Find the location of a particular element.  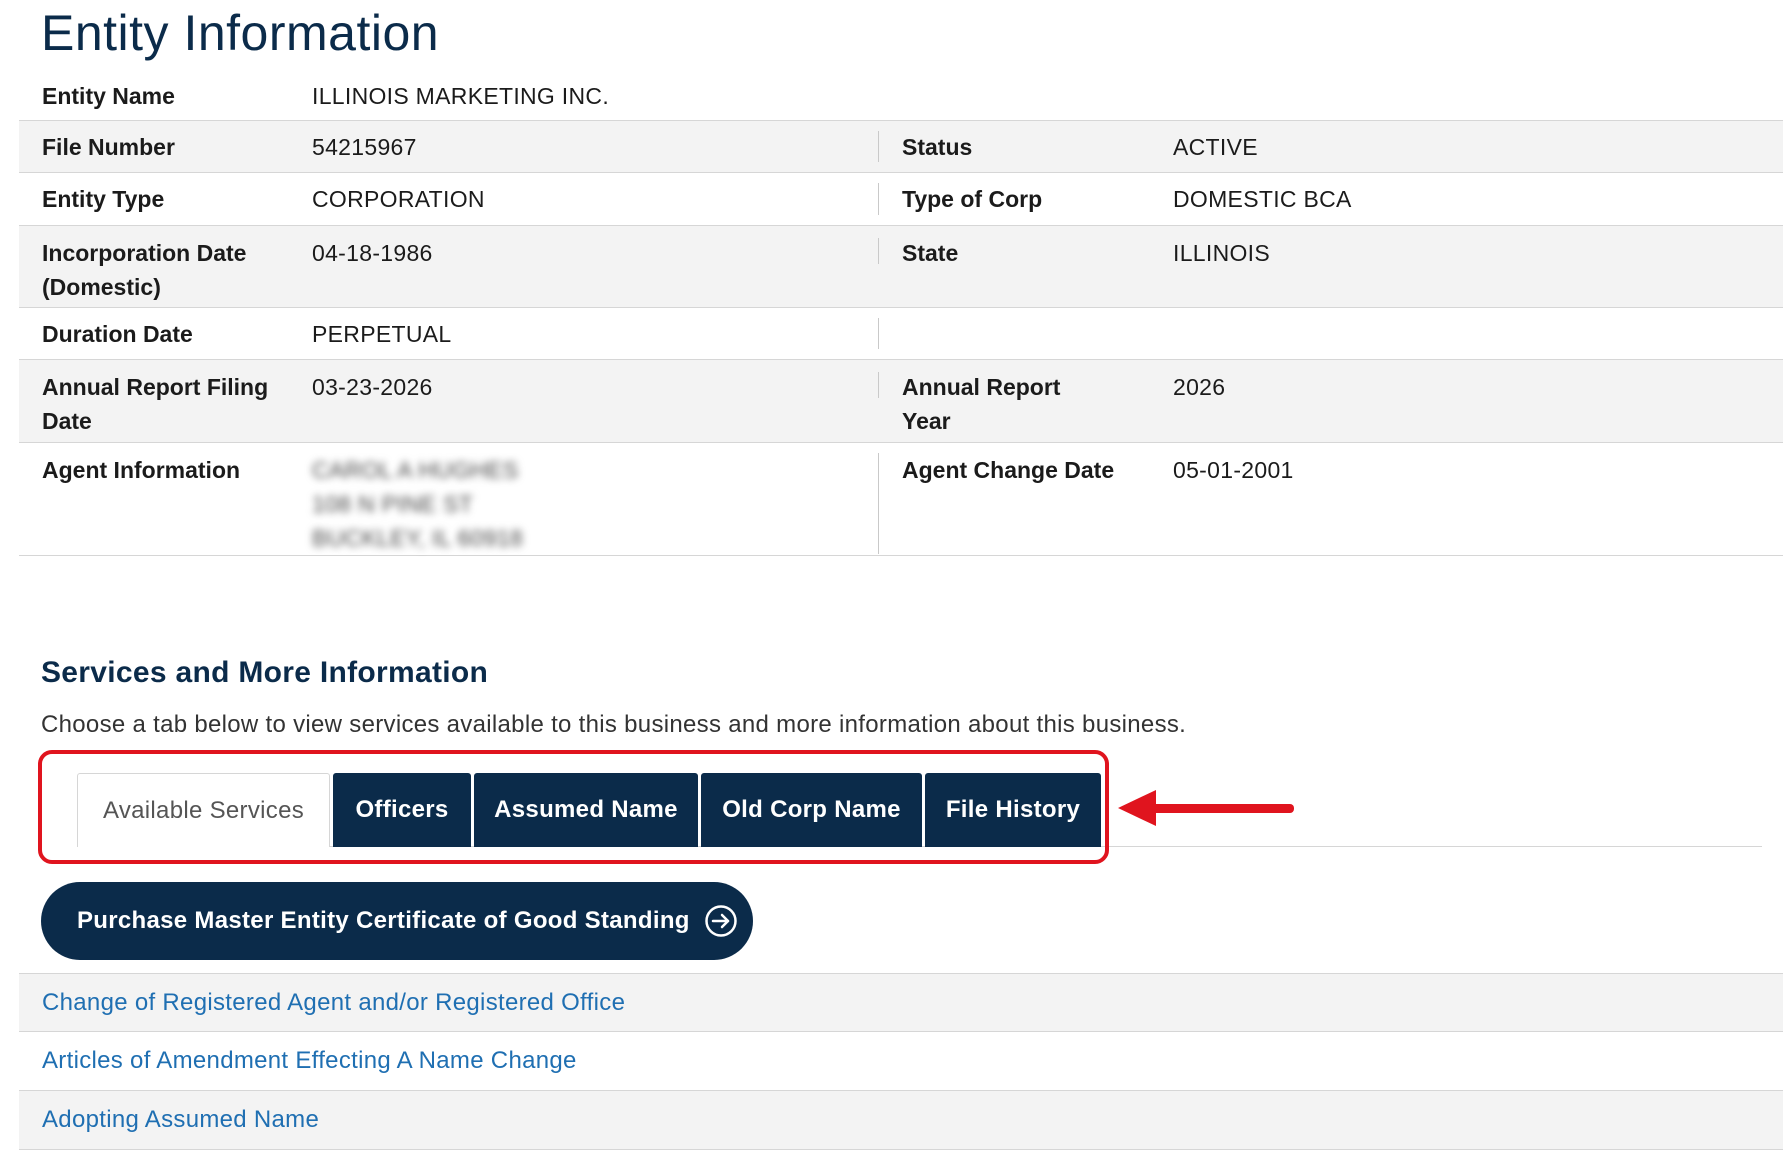

status-value: ACTIVE is located at coordinates (1215, 146).